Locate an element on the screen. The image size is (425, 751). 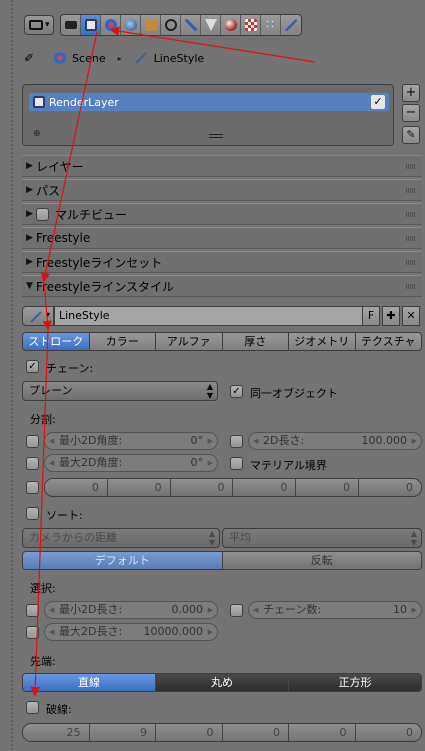
fake-user-button: F is located at coordinates (371, 316).